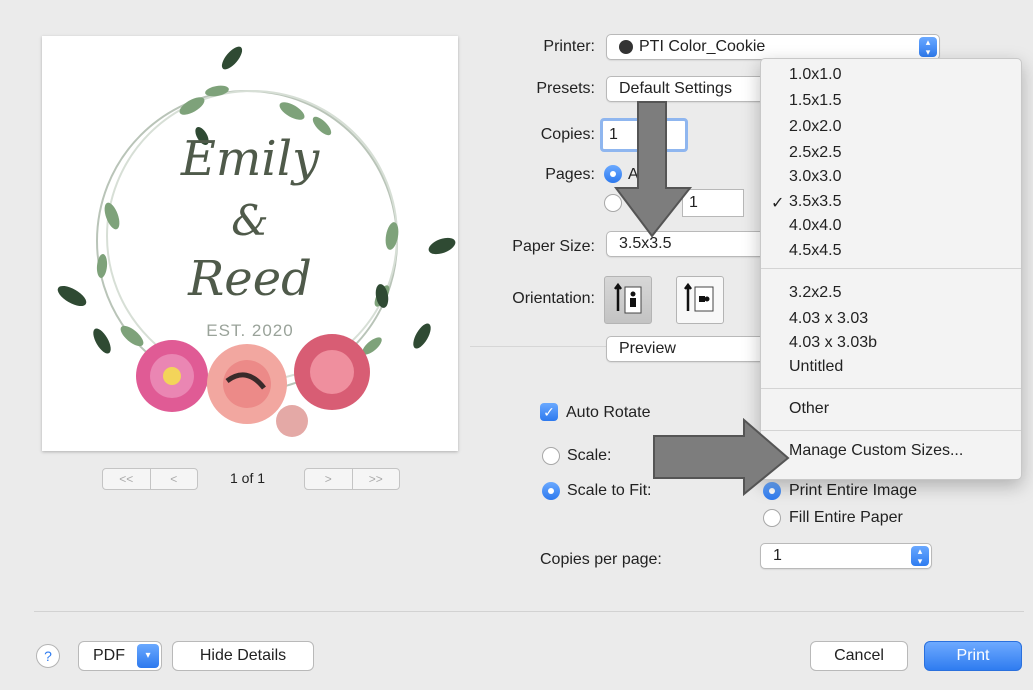 The image size is (1033, 690). I want to click on preview-name-1: Emily, so click(250, 159).